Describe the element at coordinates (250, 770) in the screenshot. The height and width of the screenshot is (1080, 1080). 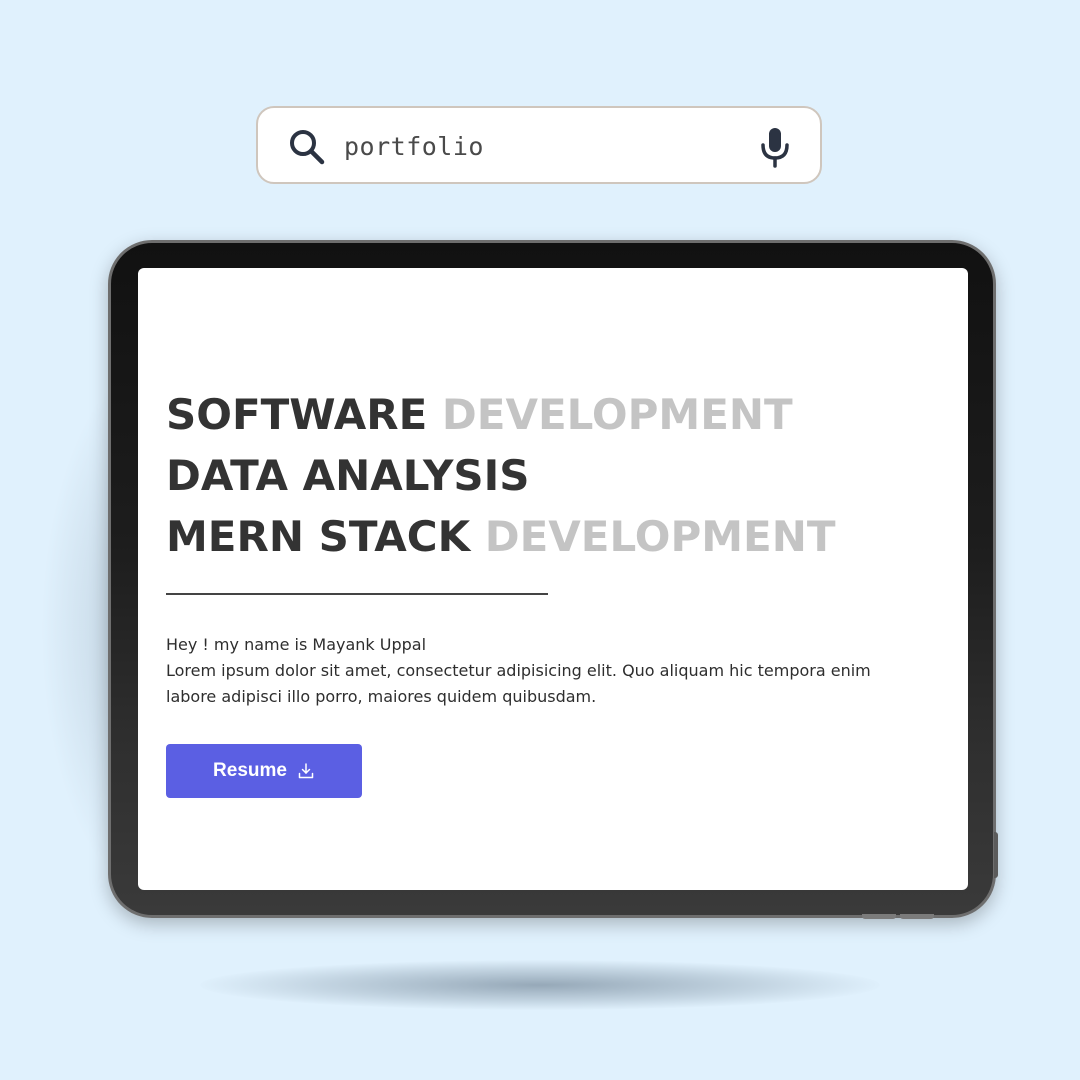
I see `resume-button-label: Resume` at that location.